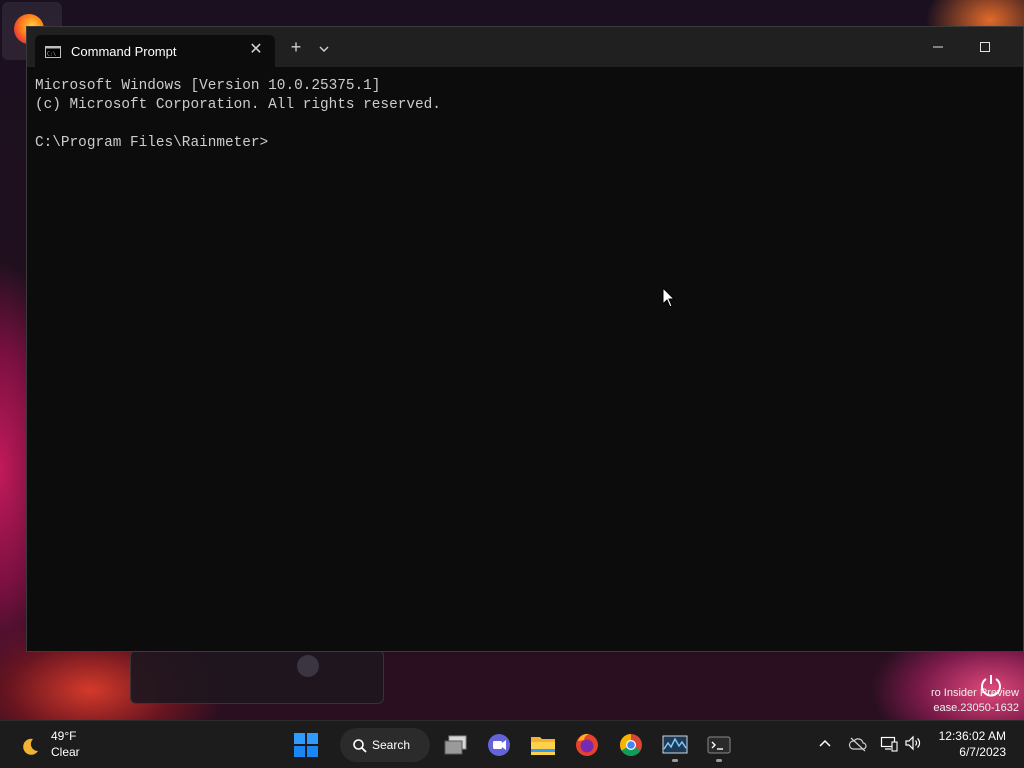 Image resolution: width=1024 pixels, height=768 pixels. I want to click on clock-date: 6/7/2023, so click(982, 752).